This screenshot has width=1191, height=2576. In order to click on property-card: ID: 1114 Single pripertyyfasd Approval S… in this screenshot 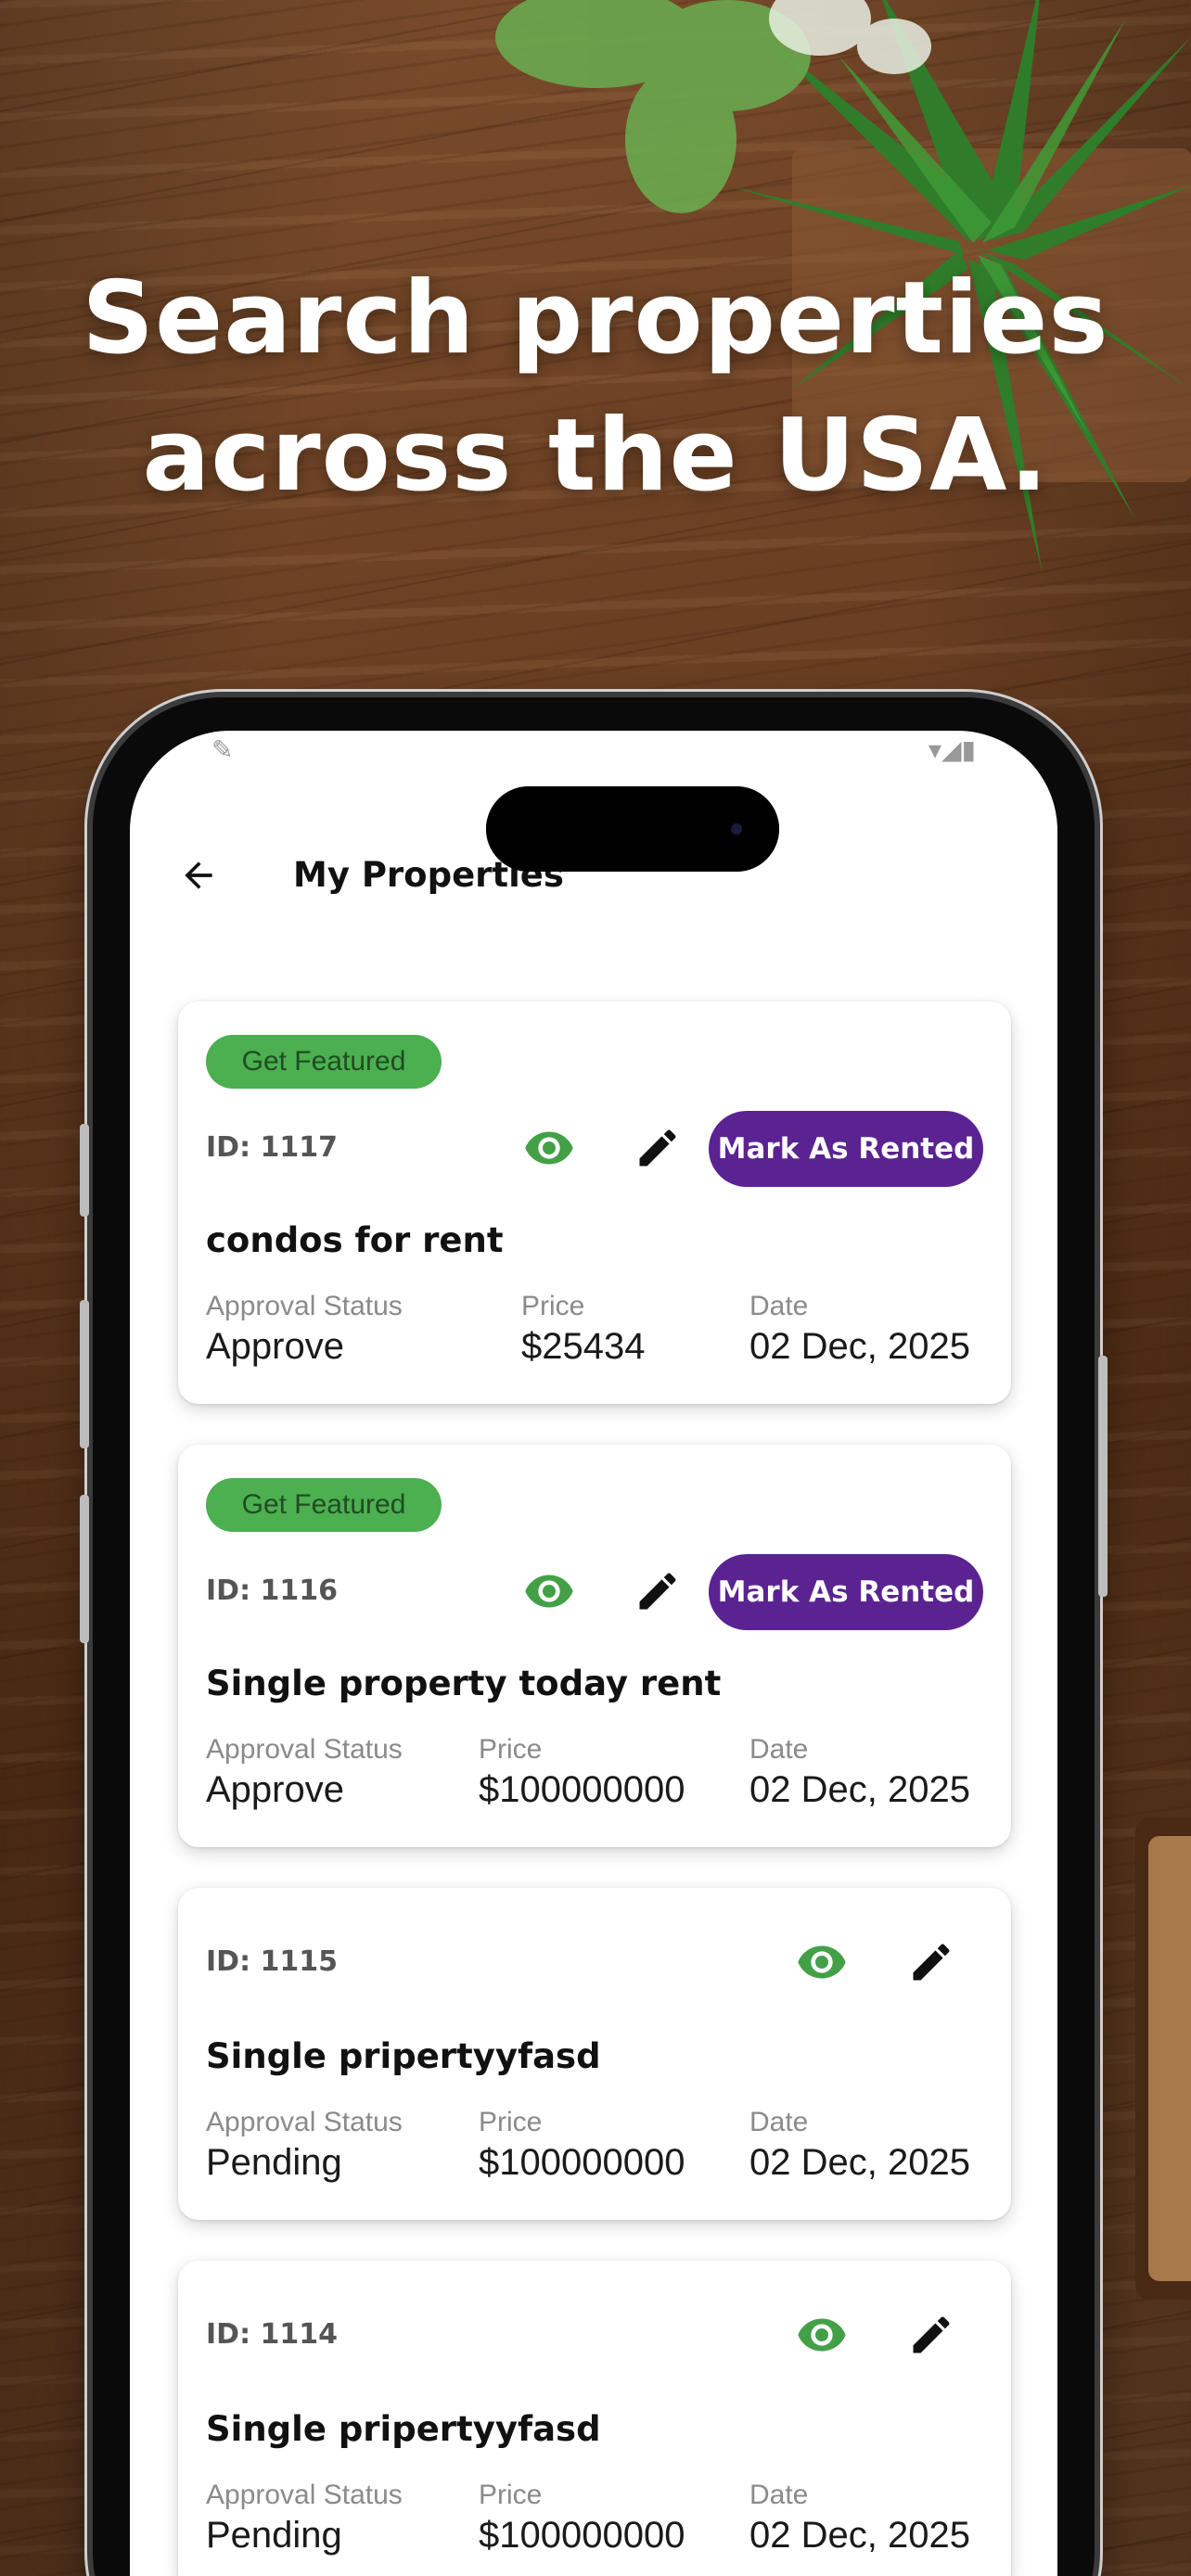, I will do `click(594, 2419)`.